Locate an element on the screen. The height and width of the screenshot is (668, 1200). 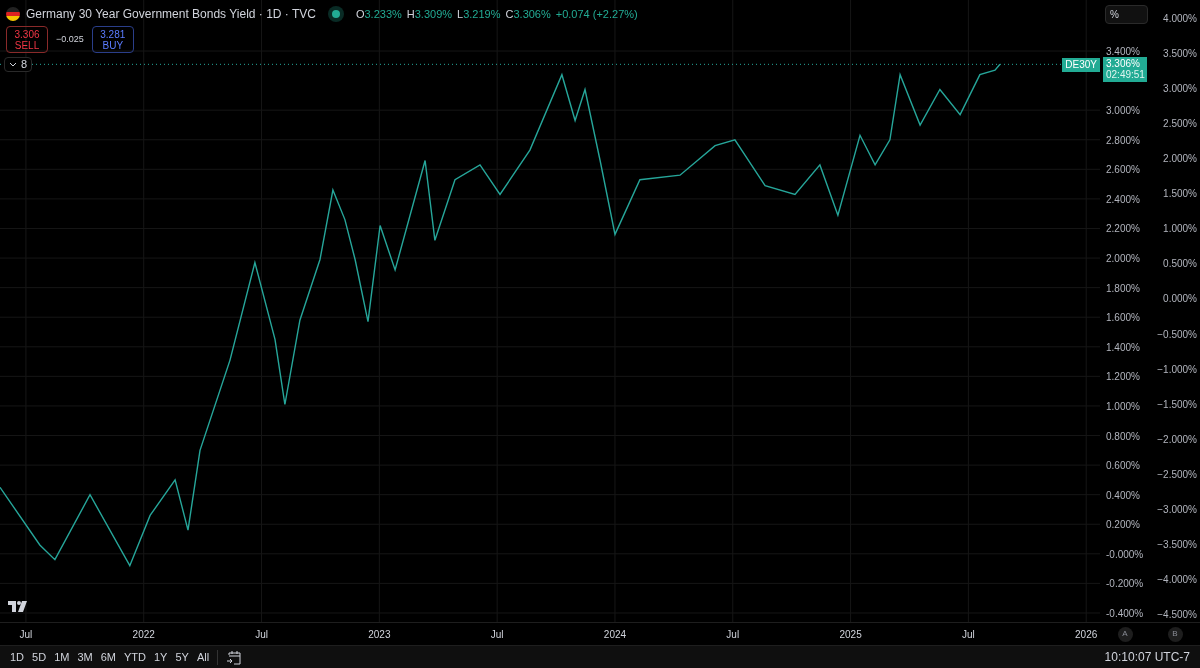
axis-label: −4.000% is located at coordinates (1177, 579).